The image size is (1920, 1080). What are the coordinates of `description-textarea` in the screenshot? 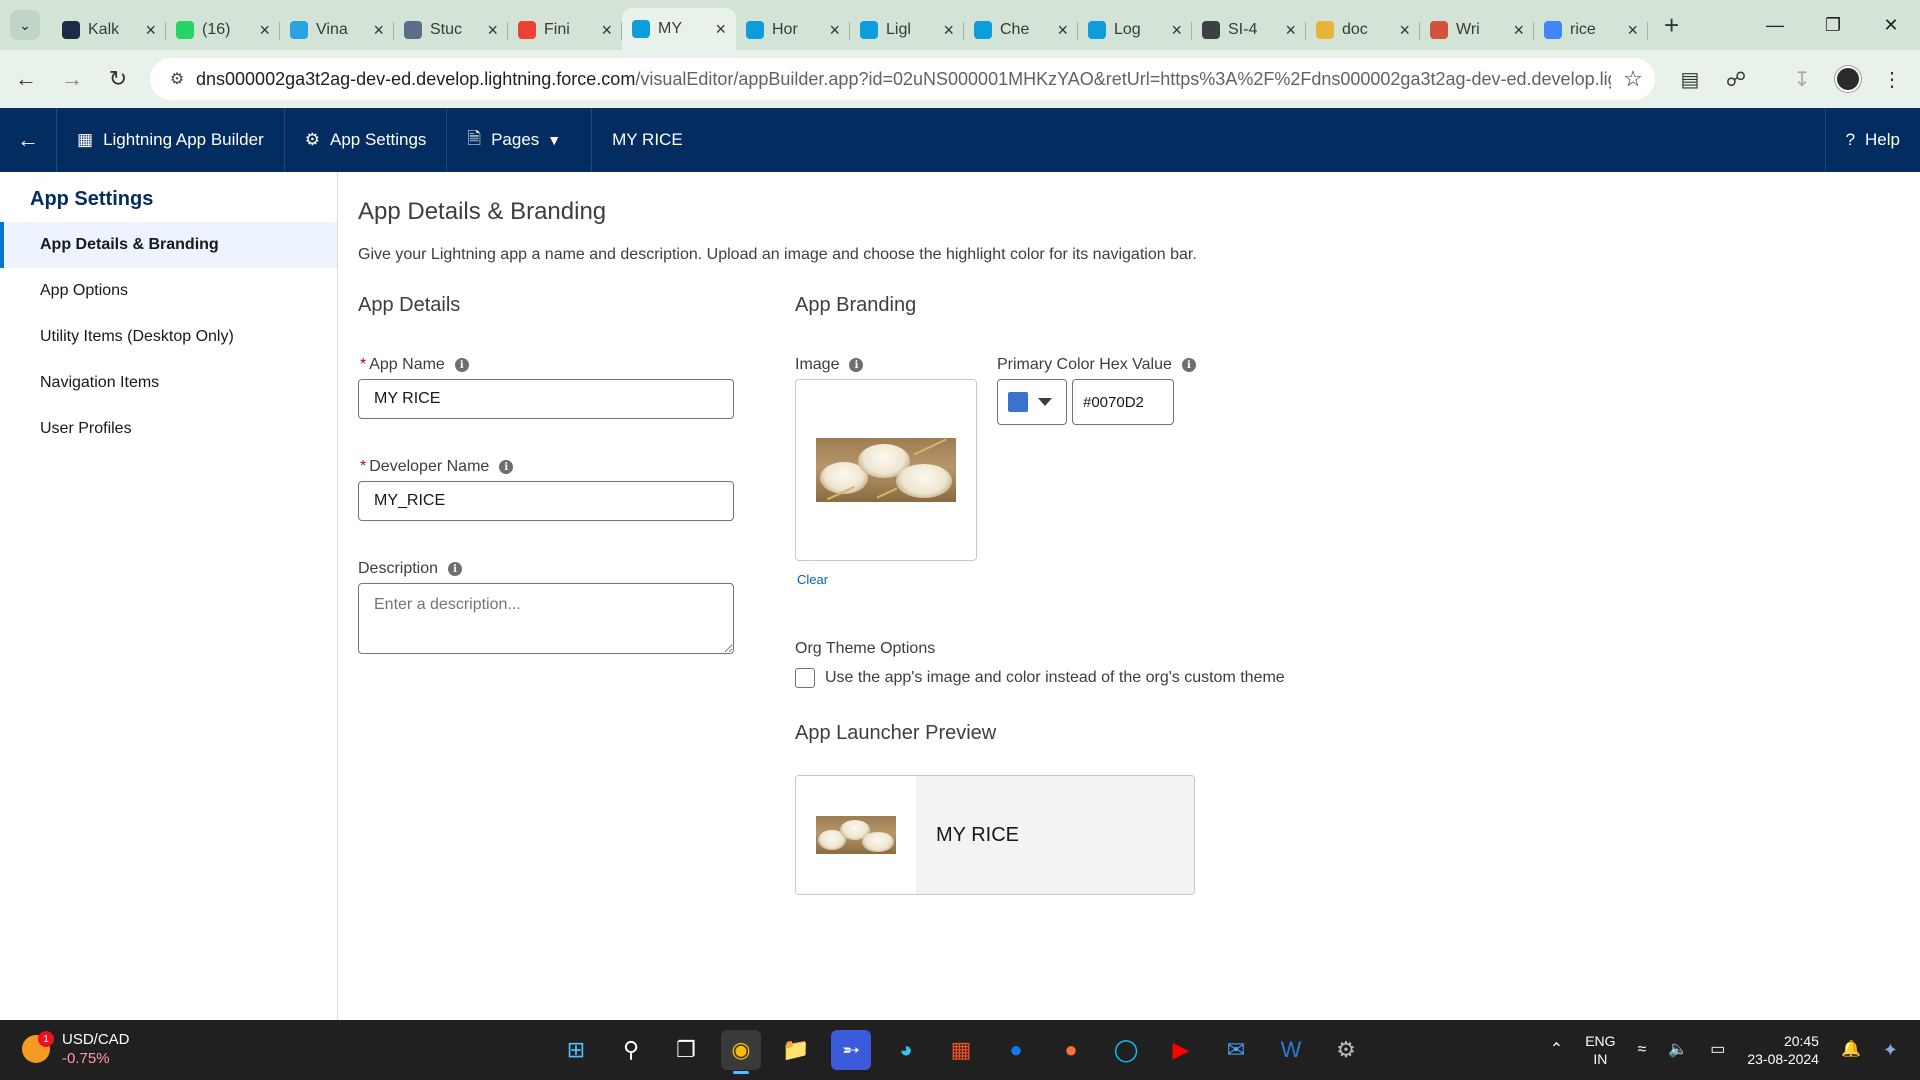 It's located at (546, 618).